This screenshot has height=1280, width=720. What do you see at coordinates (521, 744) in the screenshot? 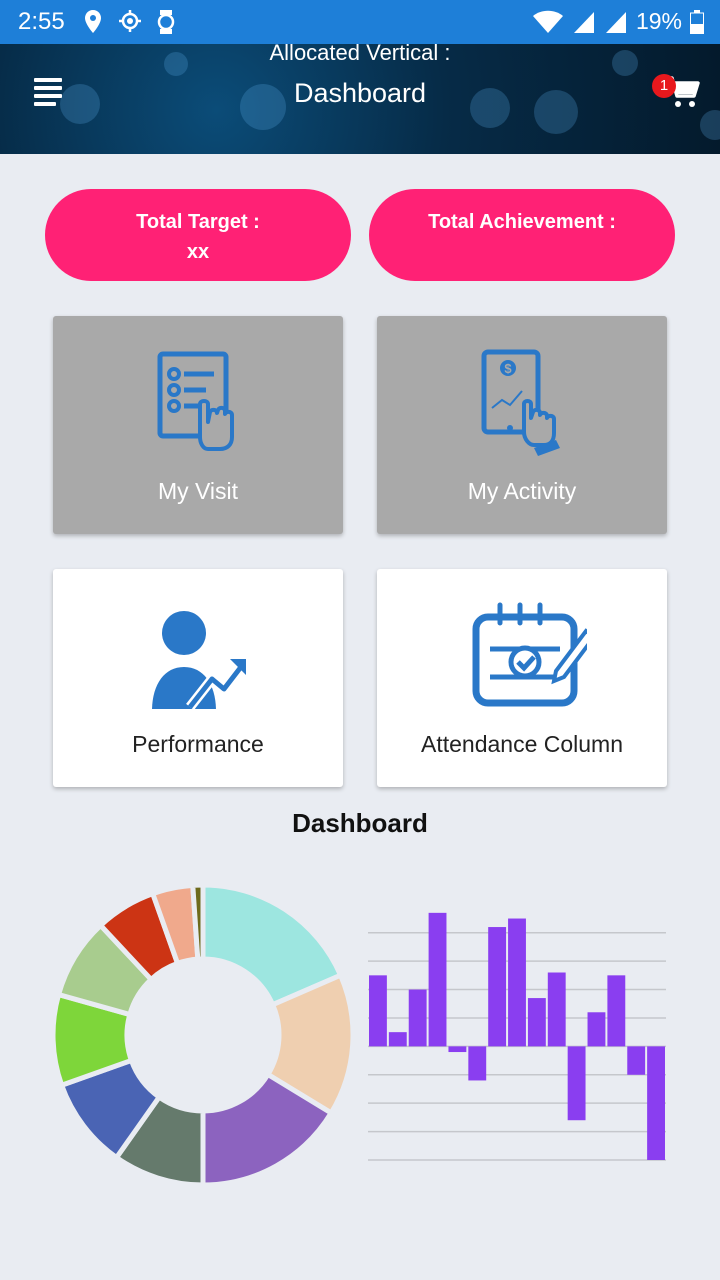
I see `tile-label: Attendance Column` at bounding box center [521, 744].